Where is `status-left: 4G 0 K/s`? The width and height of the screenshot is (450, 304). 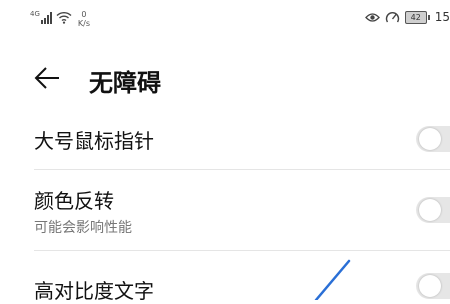
status-left: 4G 0 K/s is located at coordinates (60, 19).